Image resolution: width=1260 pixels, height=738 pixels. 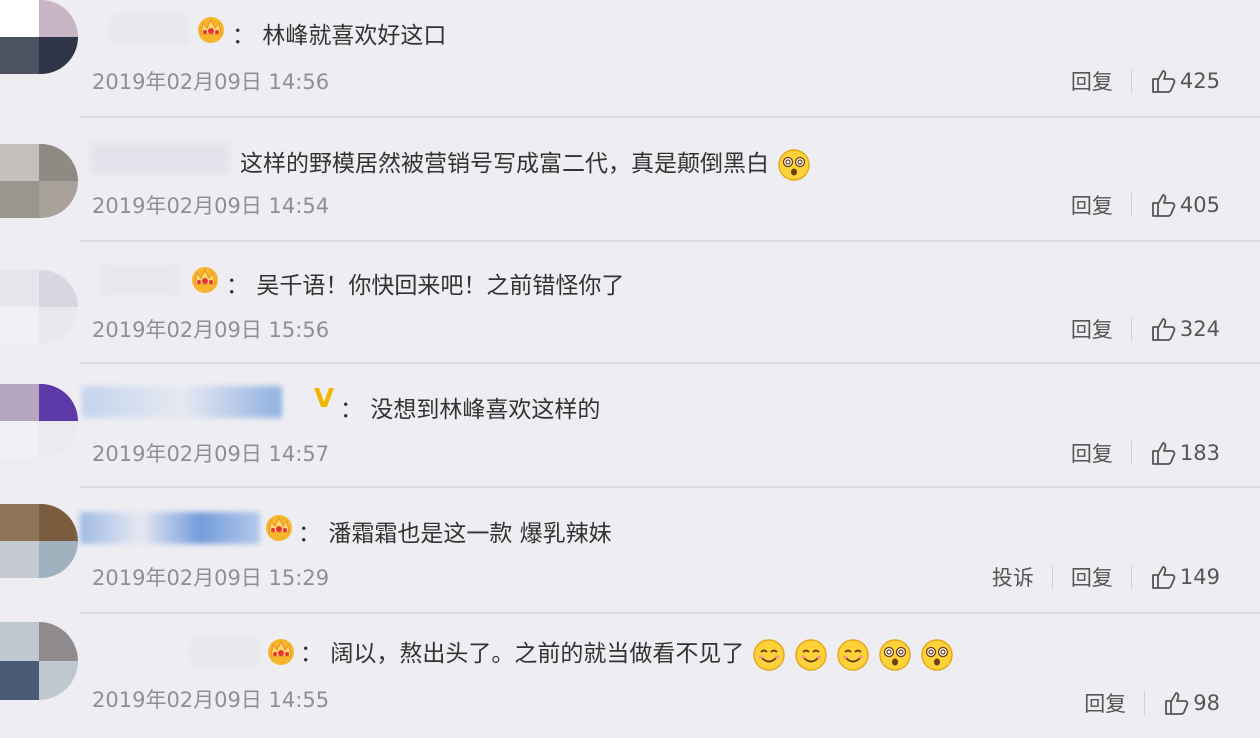 What do you see at coordinates (1191, 703) in the screenshot?
I see `like-button: 98` at bounding box center [1191, 703].